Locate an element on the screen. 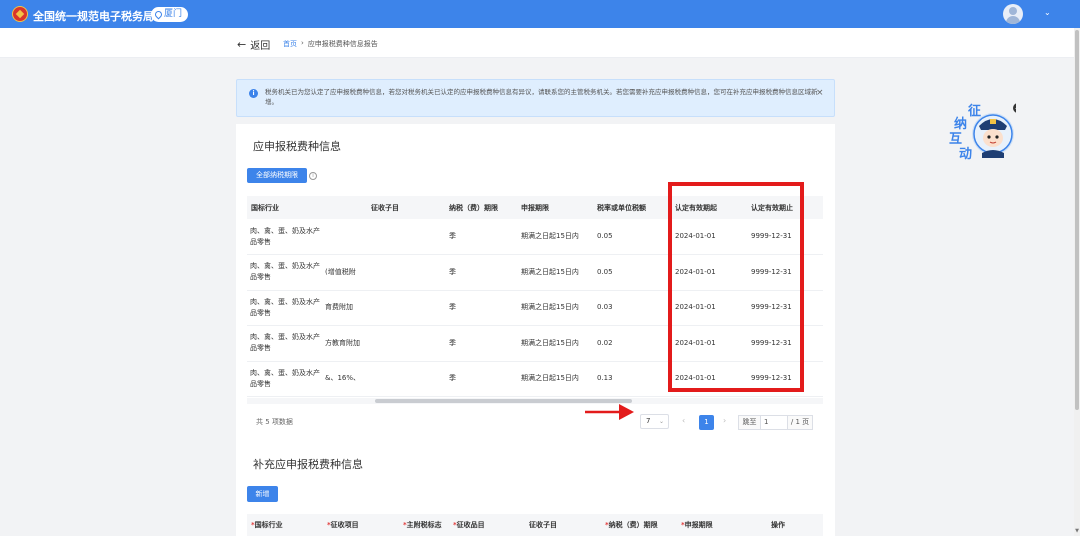  cell-sub-item: (增值税附 is located at coordinates (383, 272).